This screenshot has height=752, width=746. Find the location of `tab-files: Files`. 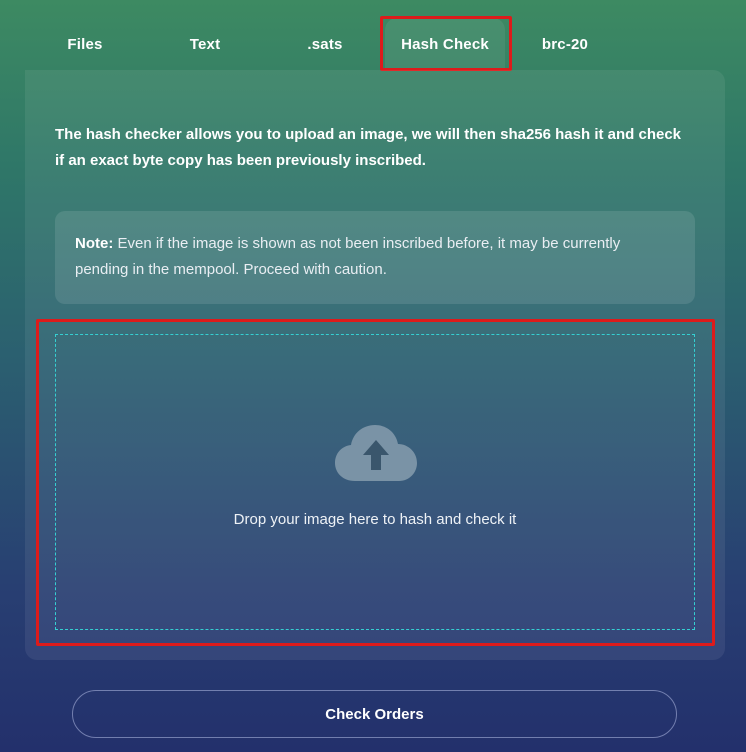

tab-files: Files is located at coordinates (85, 44).